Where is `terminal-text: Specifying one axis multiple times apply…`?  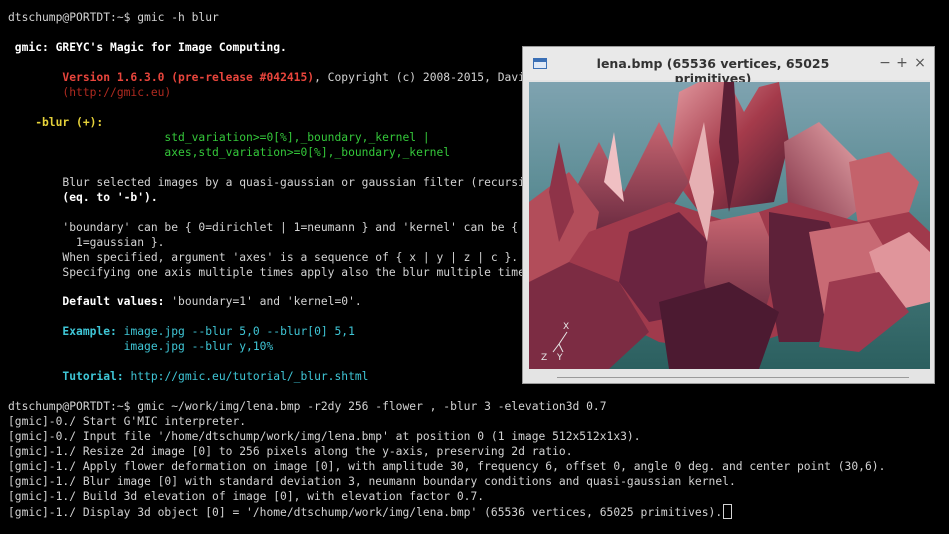
terminal-text: Specifying one axis multiple times apply… is located at coordinates (273, 272).